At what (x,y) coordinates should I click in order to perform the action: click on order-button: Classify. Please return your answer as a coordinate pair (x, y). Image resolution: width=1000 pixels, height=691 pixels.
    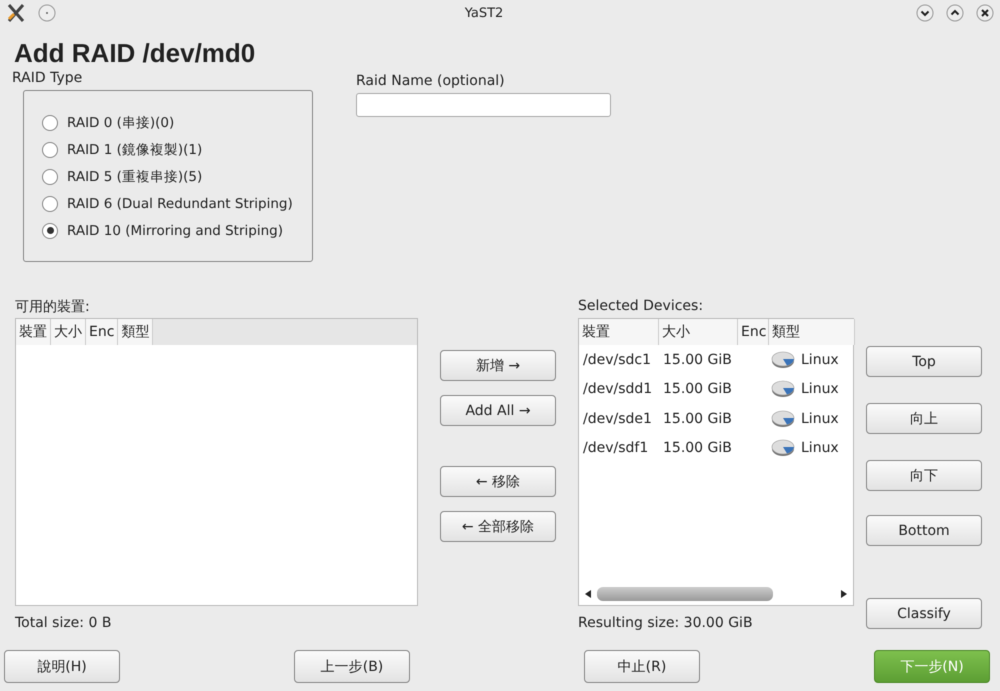
    Looking at the image, I should click on (924, 613).